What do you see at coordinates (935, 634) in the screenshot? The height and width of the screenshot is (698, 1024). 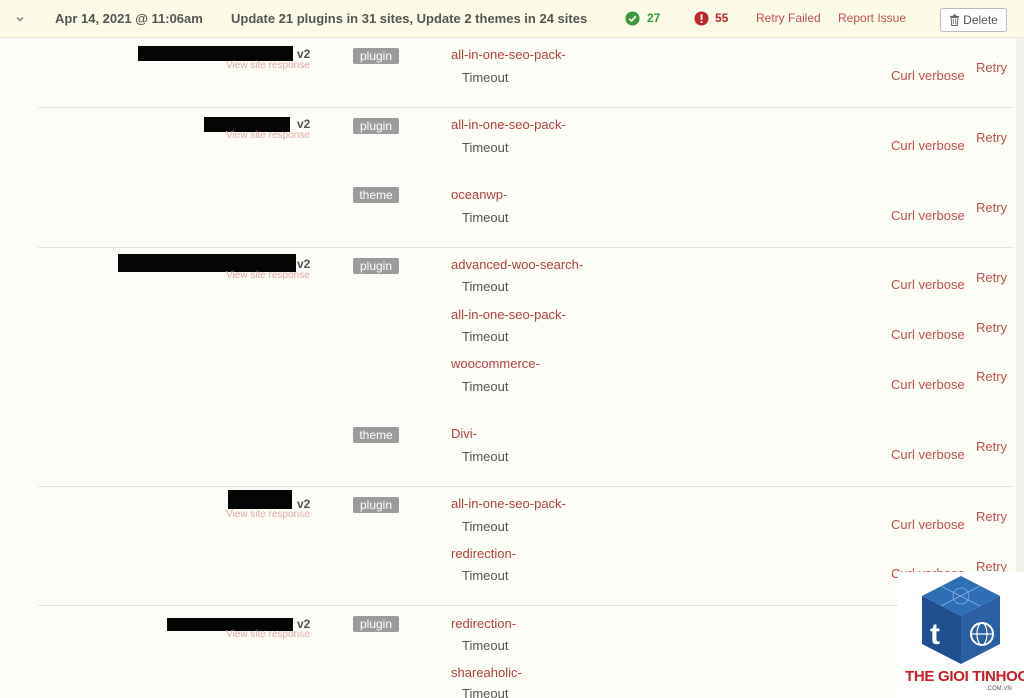 I see `svg-text: t` at bounding box center [935, 634].